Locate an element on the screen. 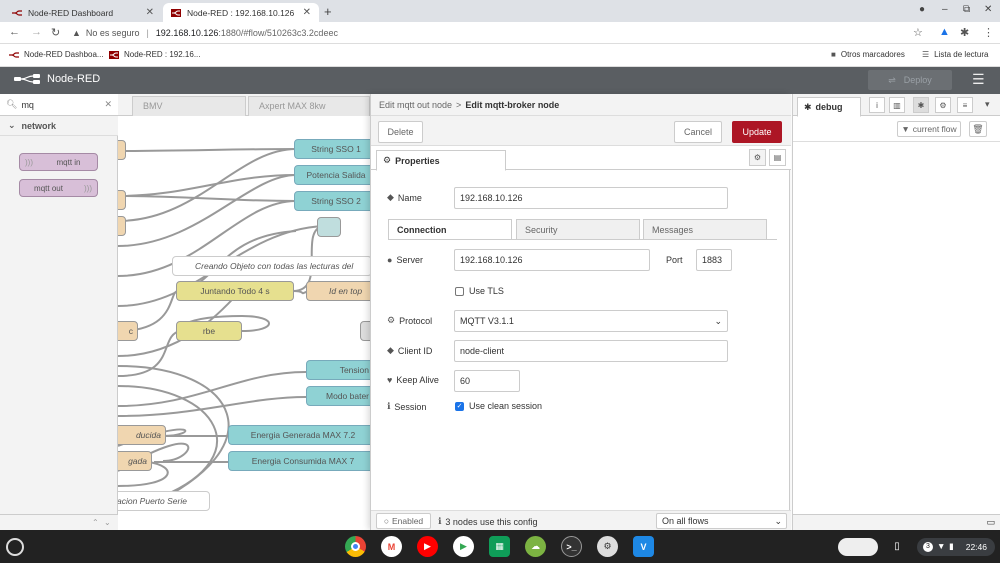 This screenshot has height=563, width=1000. flow-node: Modo bater is located at coordinates (338, 396).